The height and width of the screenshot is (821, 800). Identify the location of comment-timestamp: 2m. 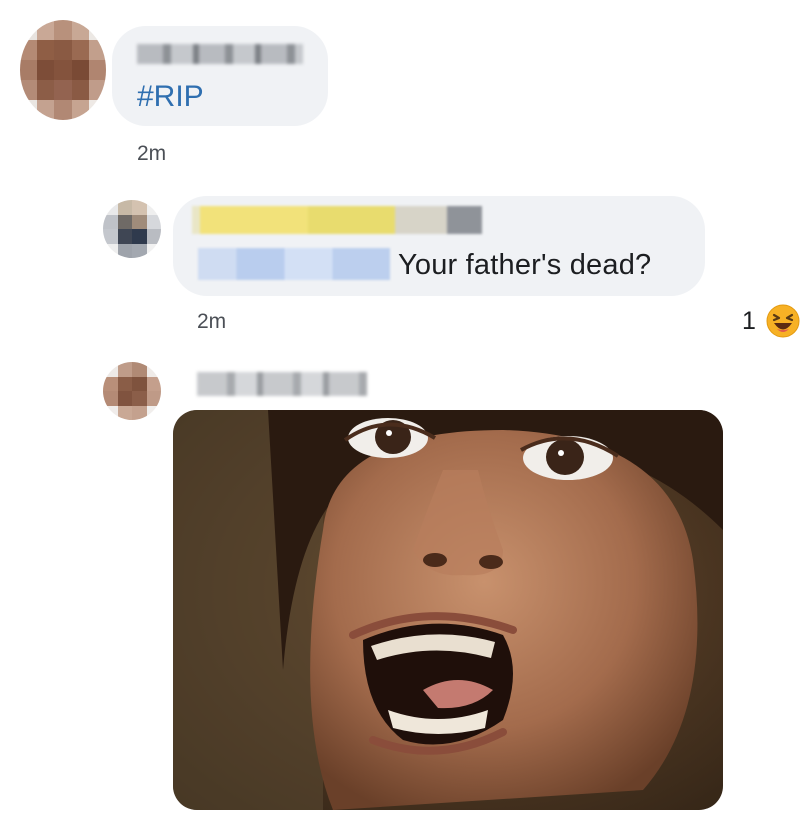
(152, 153).